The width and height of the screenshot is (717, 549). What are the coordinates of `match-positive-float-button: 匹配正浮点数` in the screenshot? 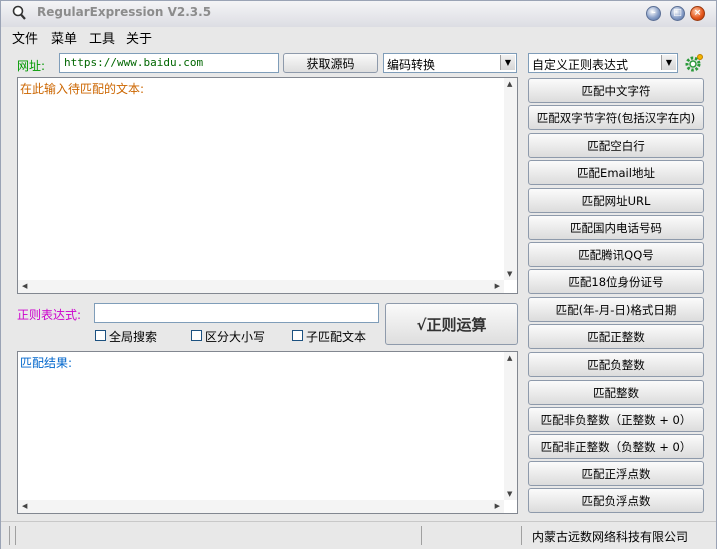 It's located at (616, 473).